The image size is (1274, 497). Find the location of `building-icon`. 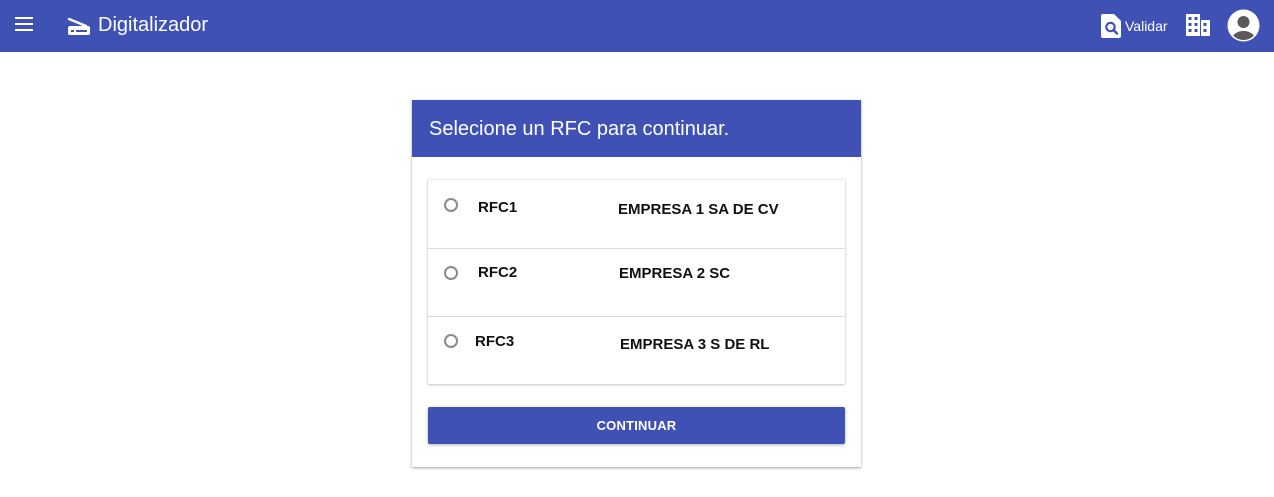

building-icon is located at coordinates (1198, 25).